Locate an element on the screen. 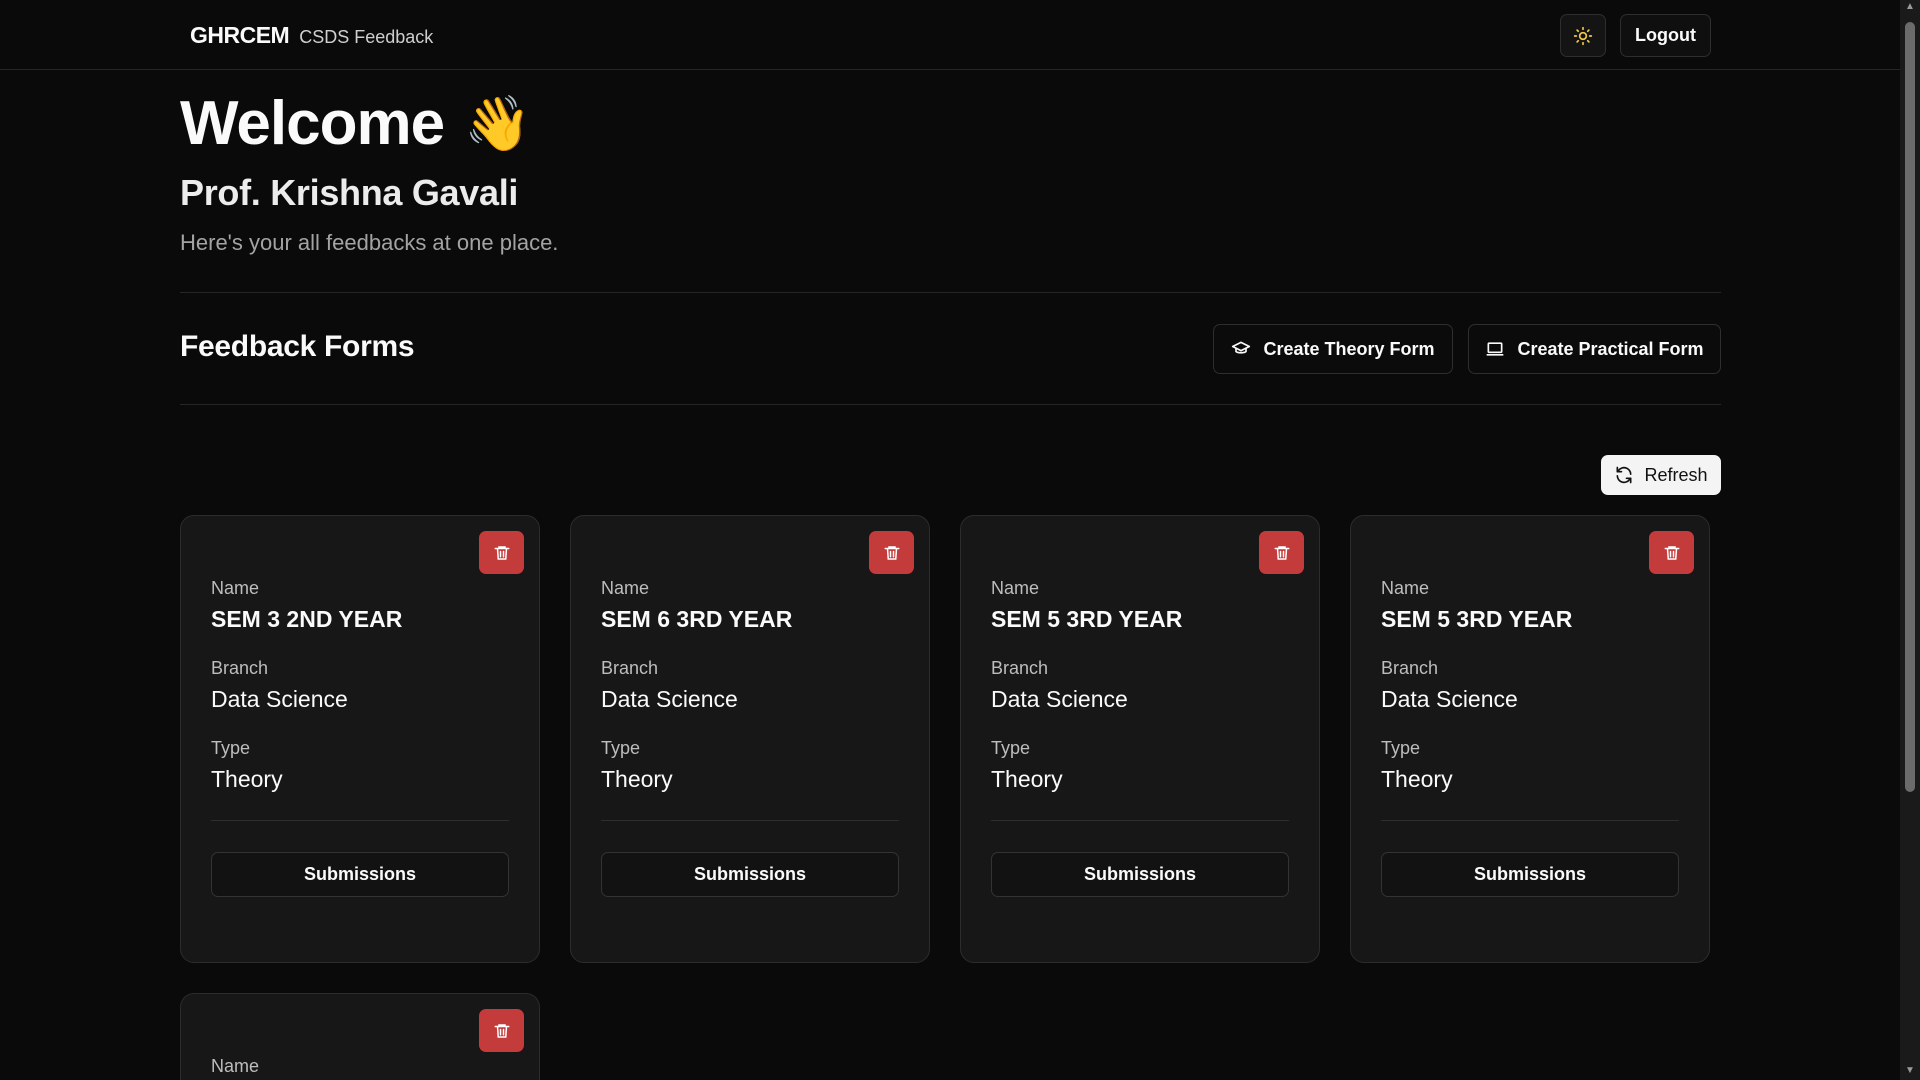  create-practical-form-button: Create Practical Form is located at coordinates (1594, 349).